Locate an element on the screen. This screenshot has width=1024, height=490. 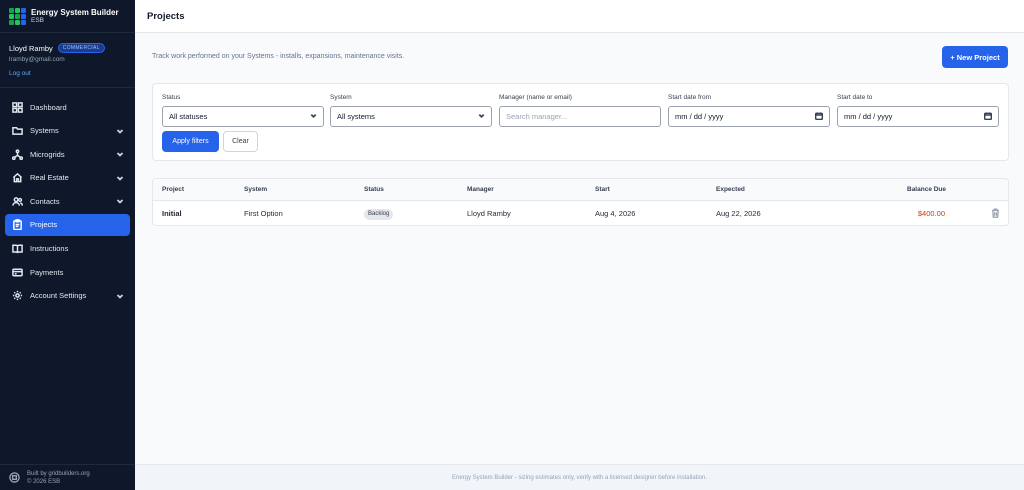
sidebar-item-real-estate: Real Estate is located at coordinates (67, 178).